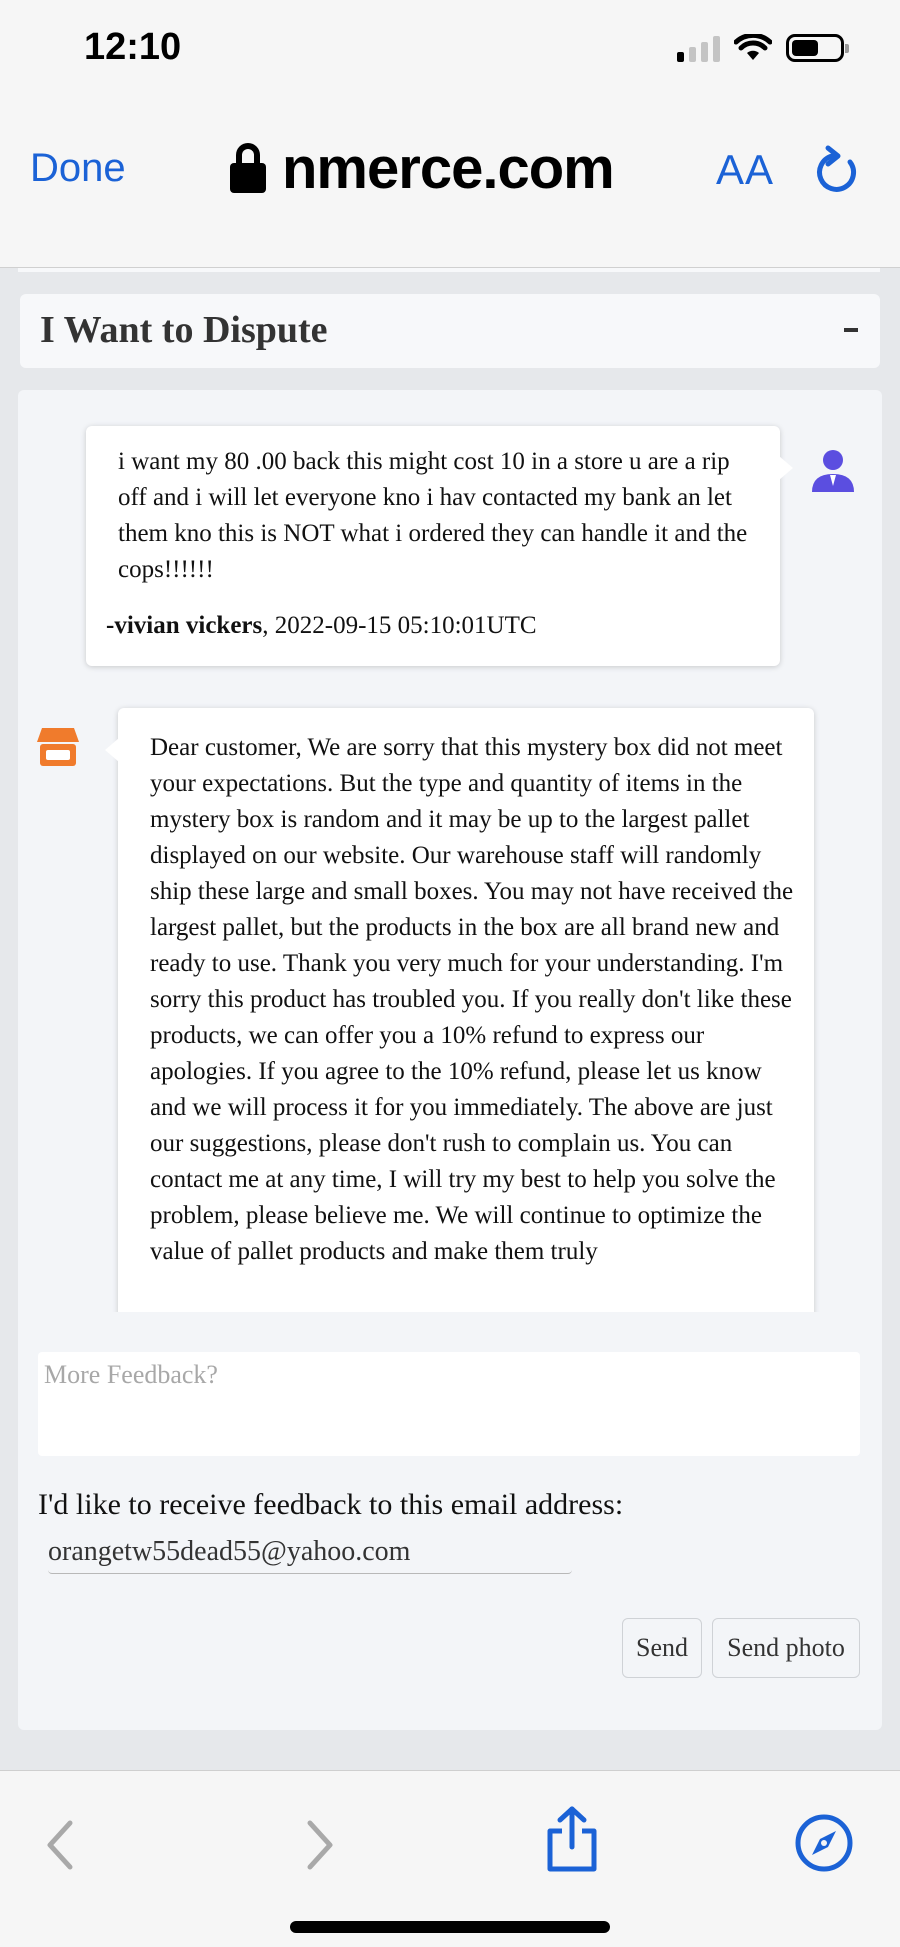 The width and height of the screenshot is (900, 1947). I want to click on address-bar: nmerce.com, so click(460, 168).